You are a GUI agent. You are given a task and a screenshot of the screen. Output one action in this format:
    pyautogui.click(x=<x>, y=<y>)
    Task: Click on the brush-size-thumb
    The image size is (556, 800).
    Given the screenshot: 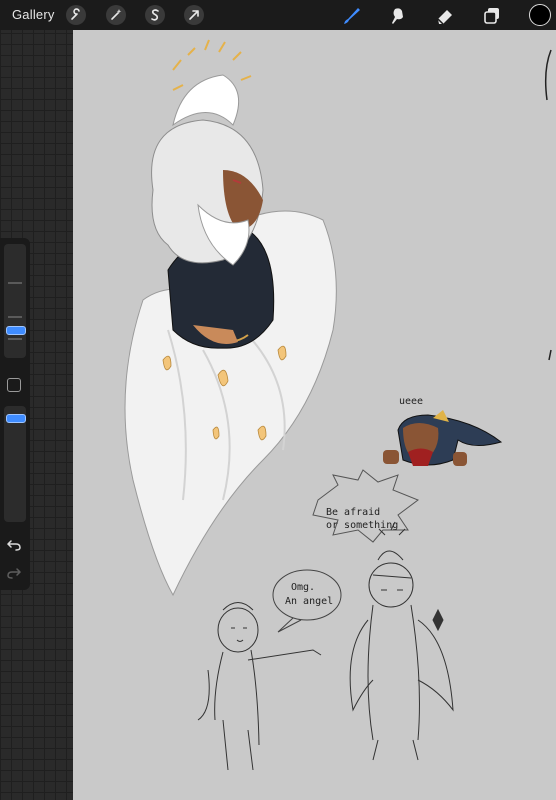 What is the action you would take?
    pyautogui.click(x=16, y=330)
    